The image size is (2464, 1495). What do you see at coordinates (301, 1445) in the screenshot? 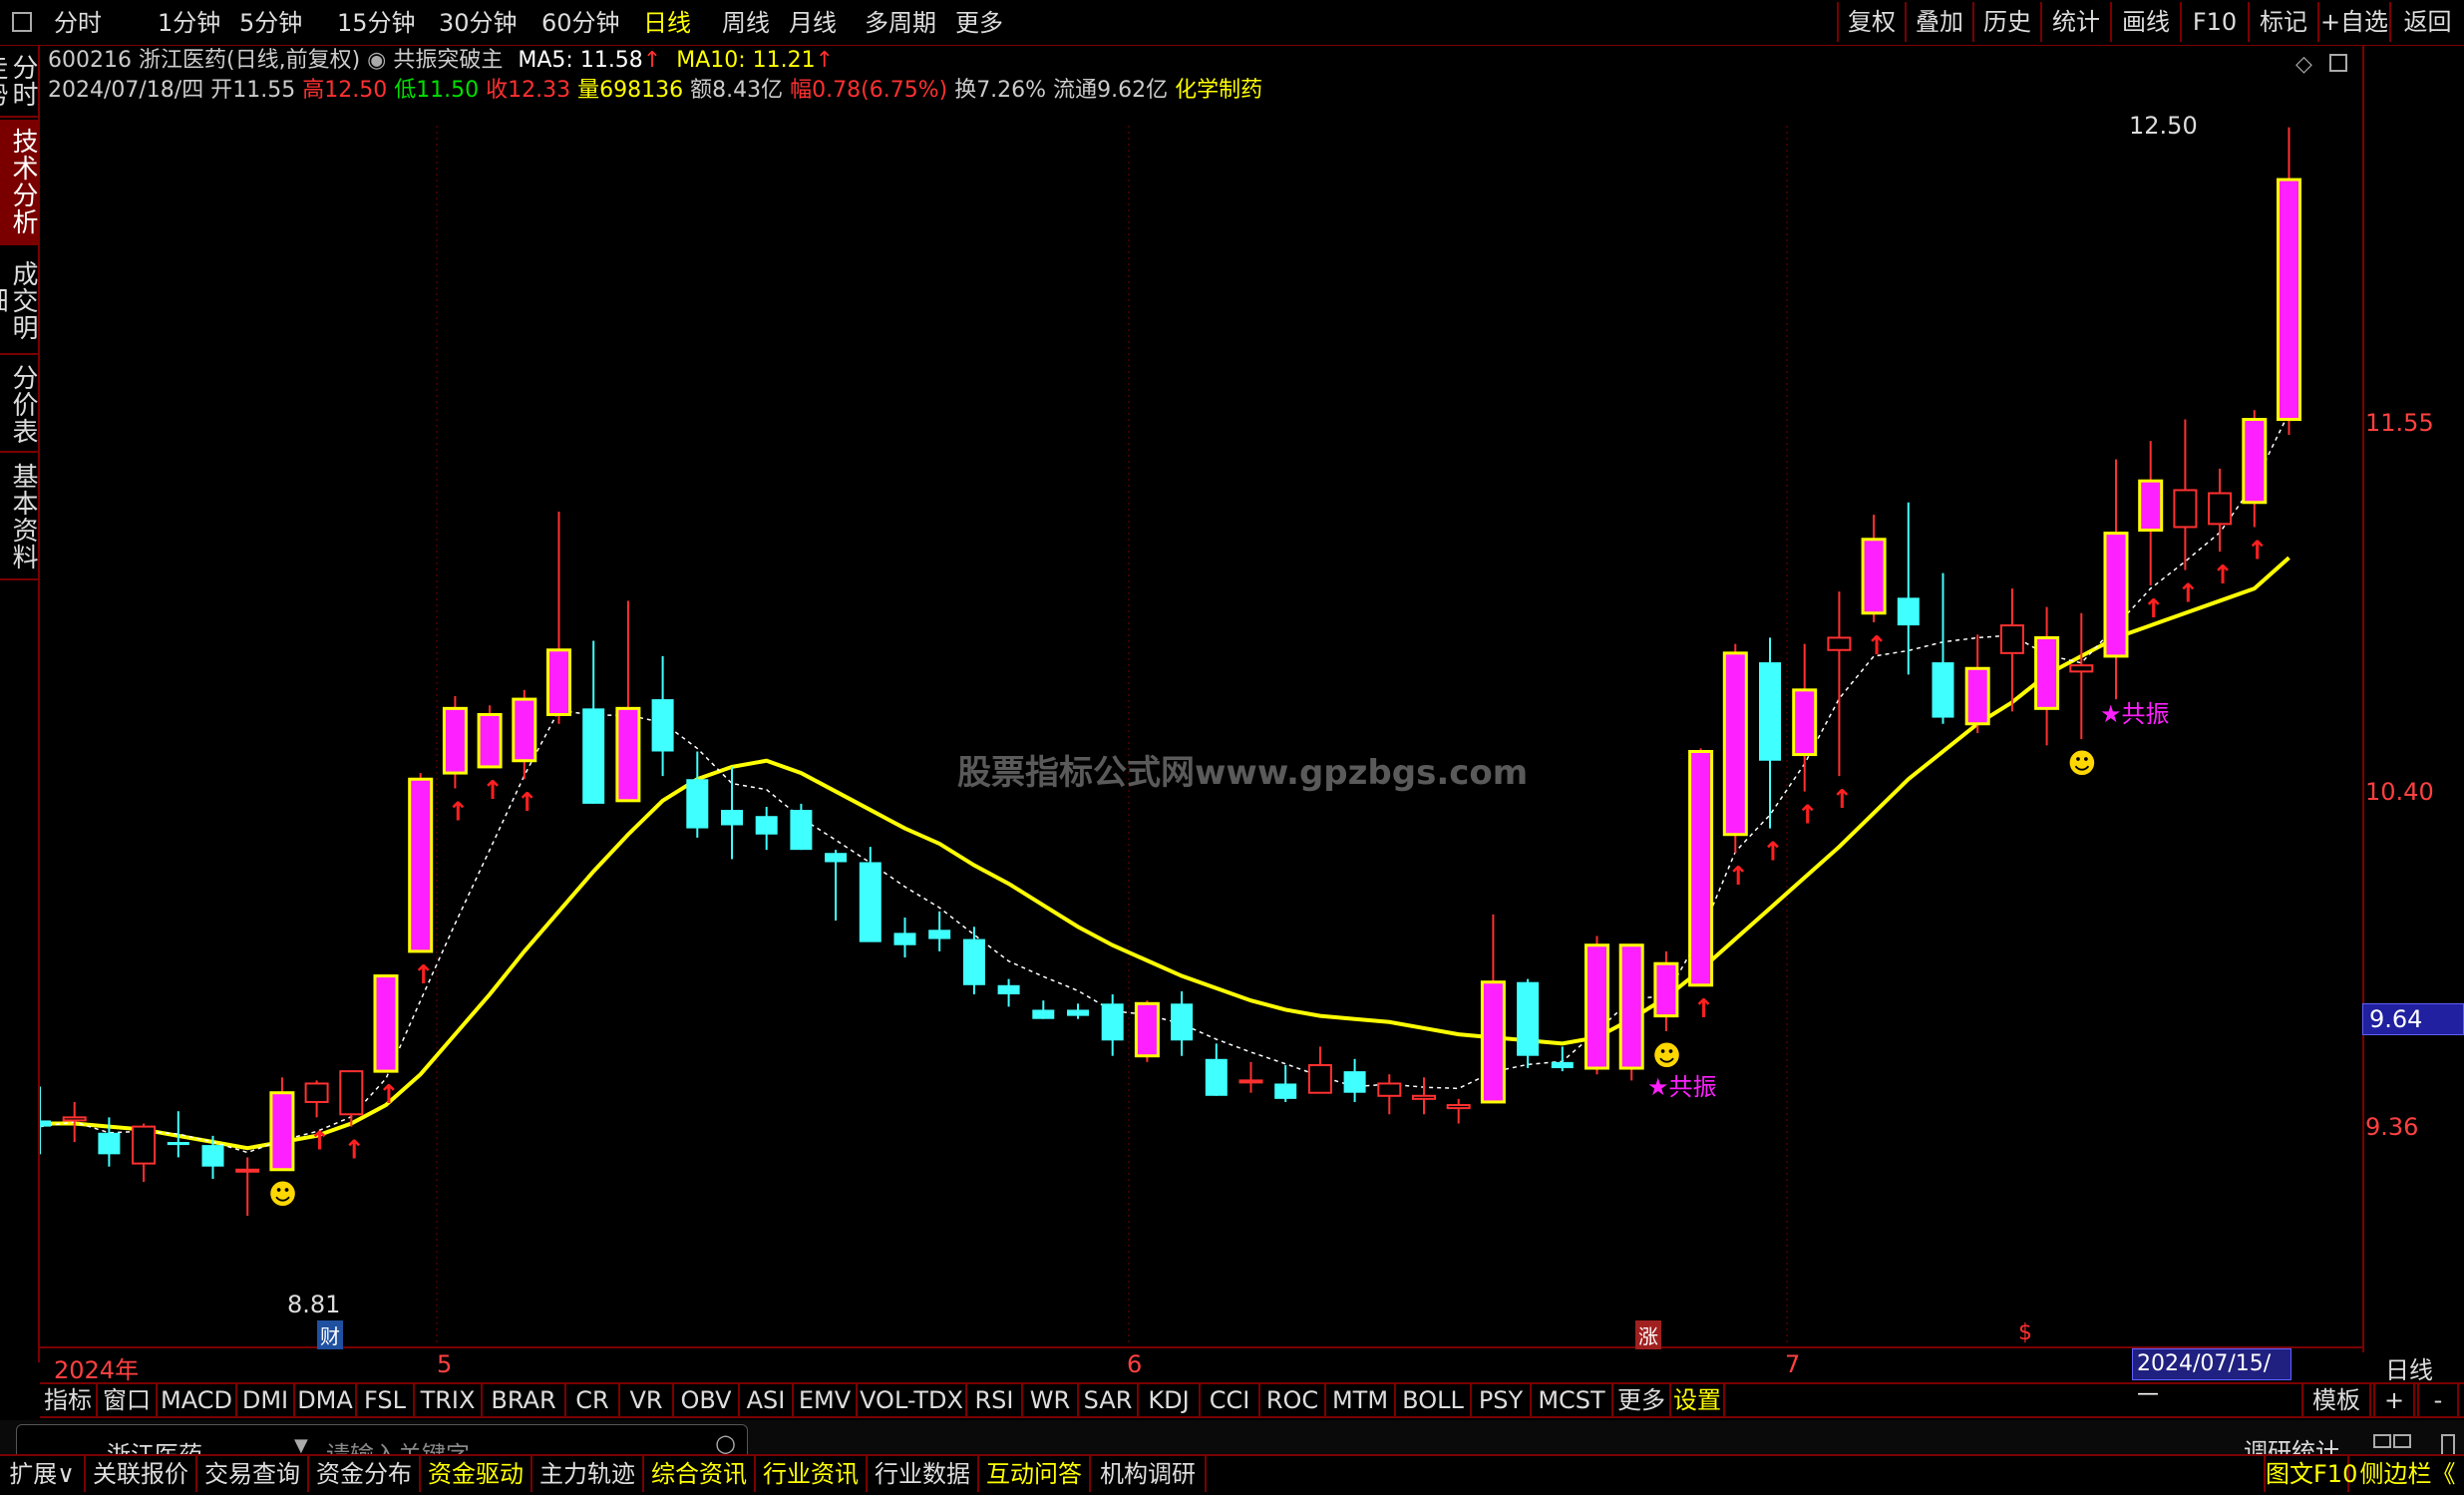
I see `dropdown-arrow-icon: ▼` at bounding box center [301, 1445].